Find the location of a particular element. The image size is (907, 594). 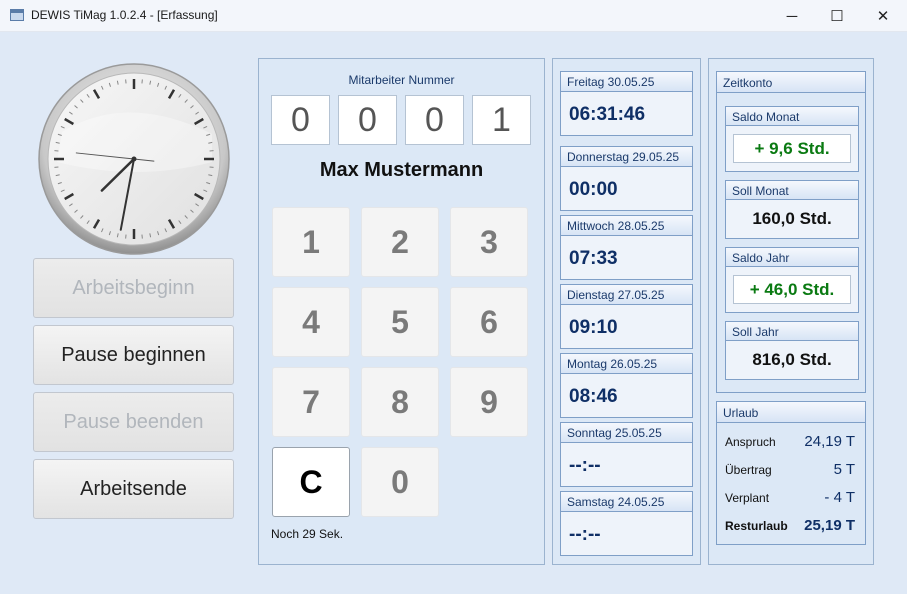

saldo-monat-card: Saldo Monat + 9,6 Std. is located at coordinates (792, 139).